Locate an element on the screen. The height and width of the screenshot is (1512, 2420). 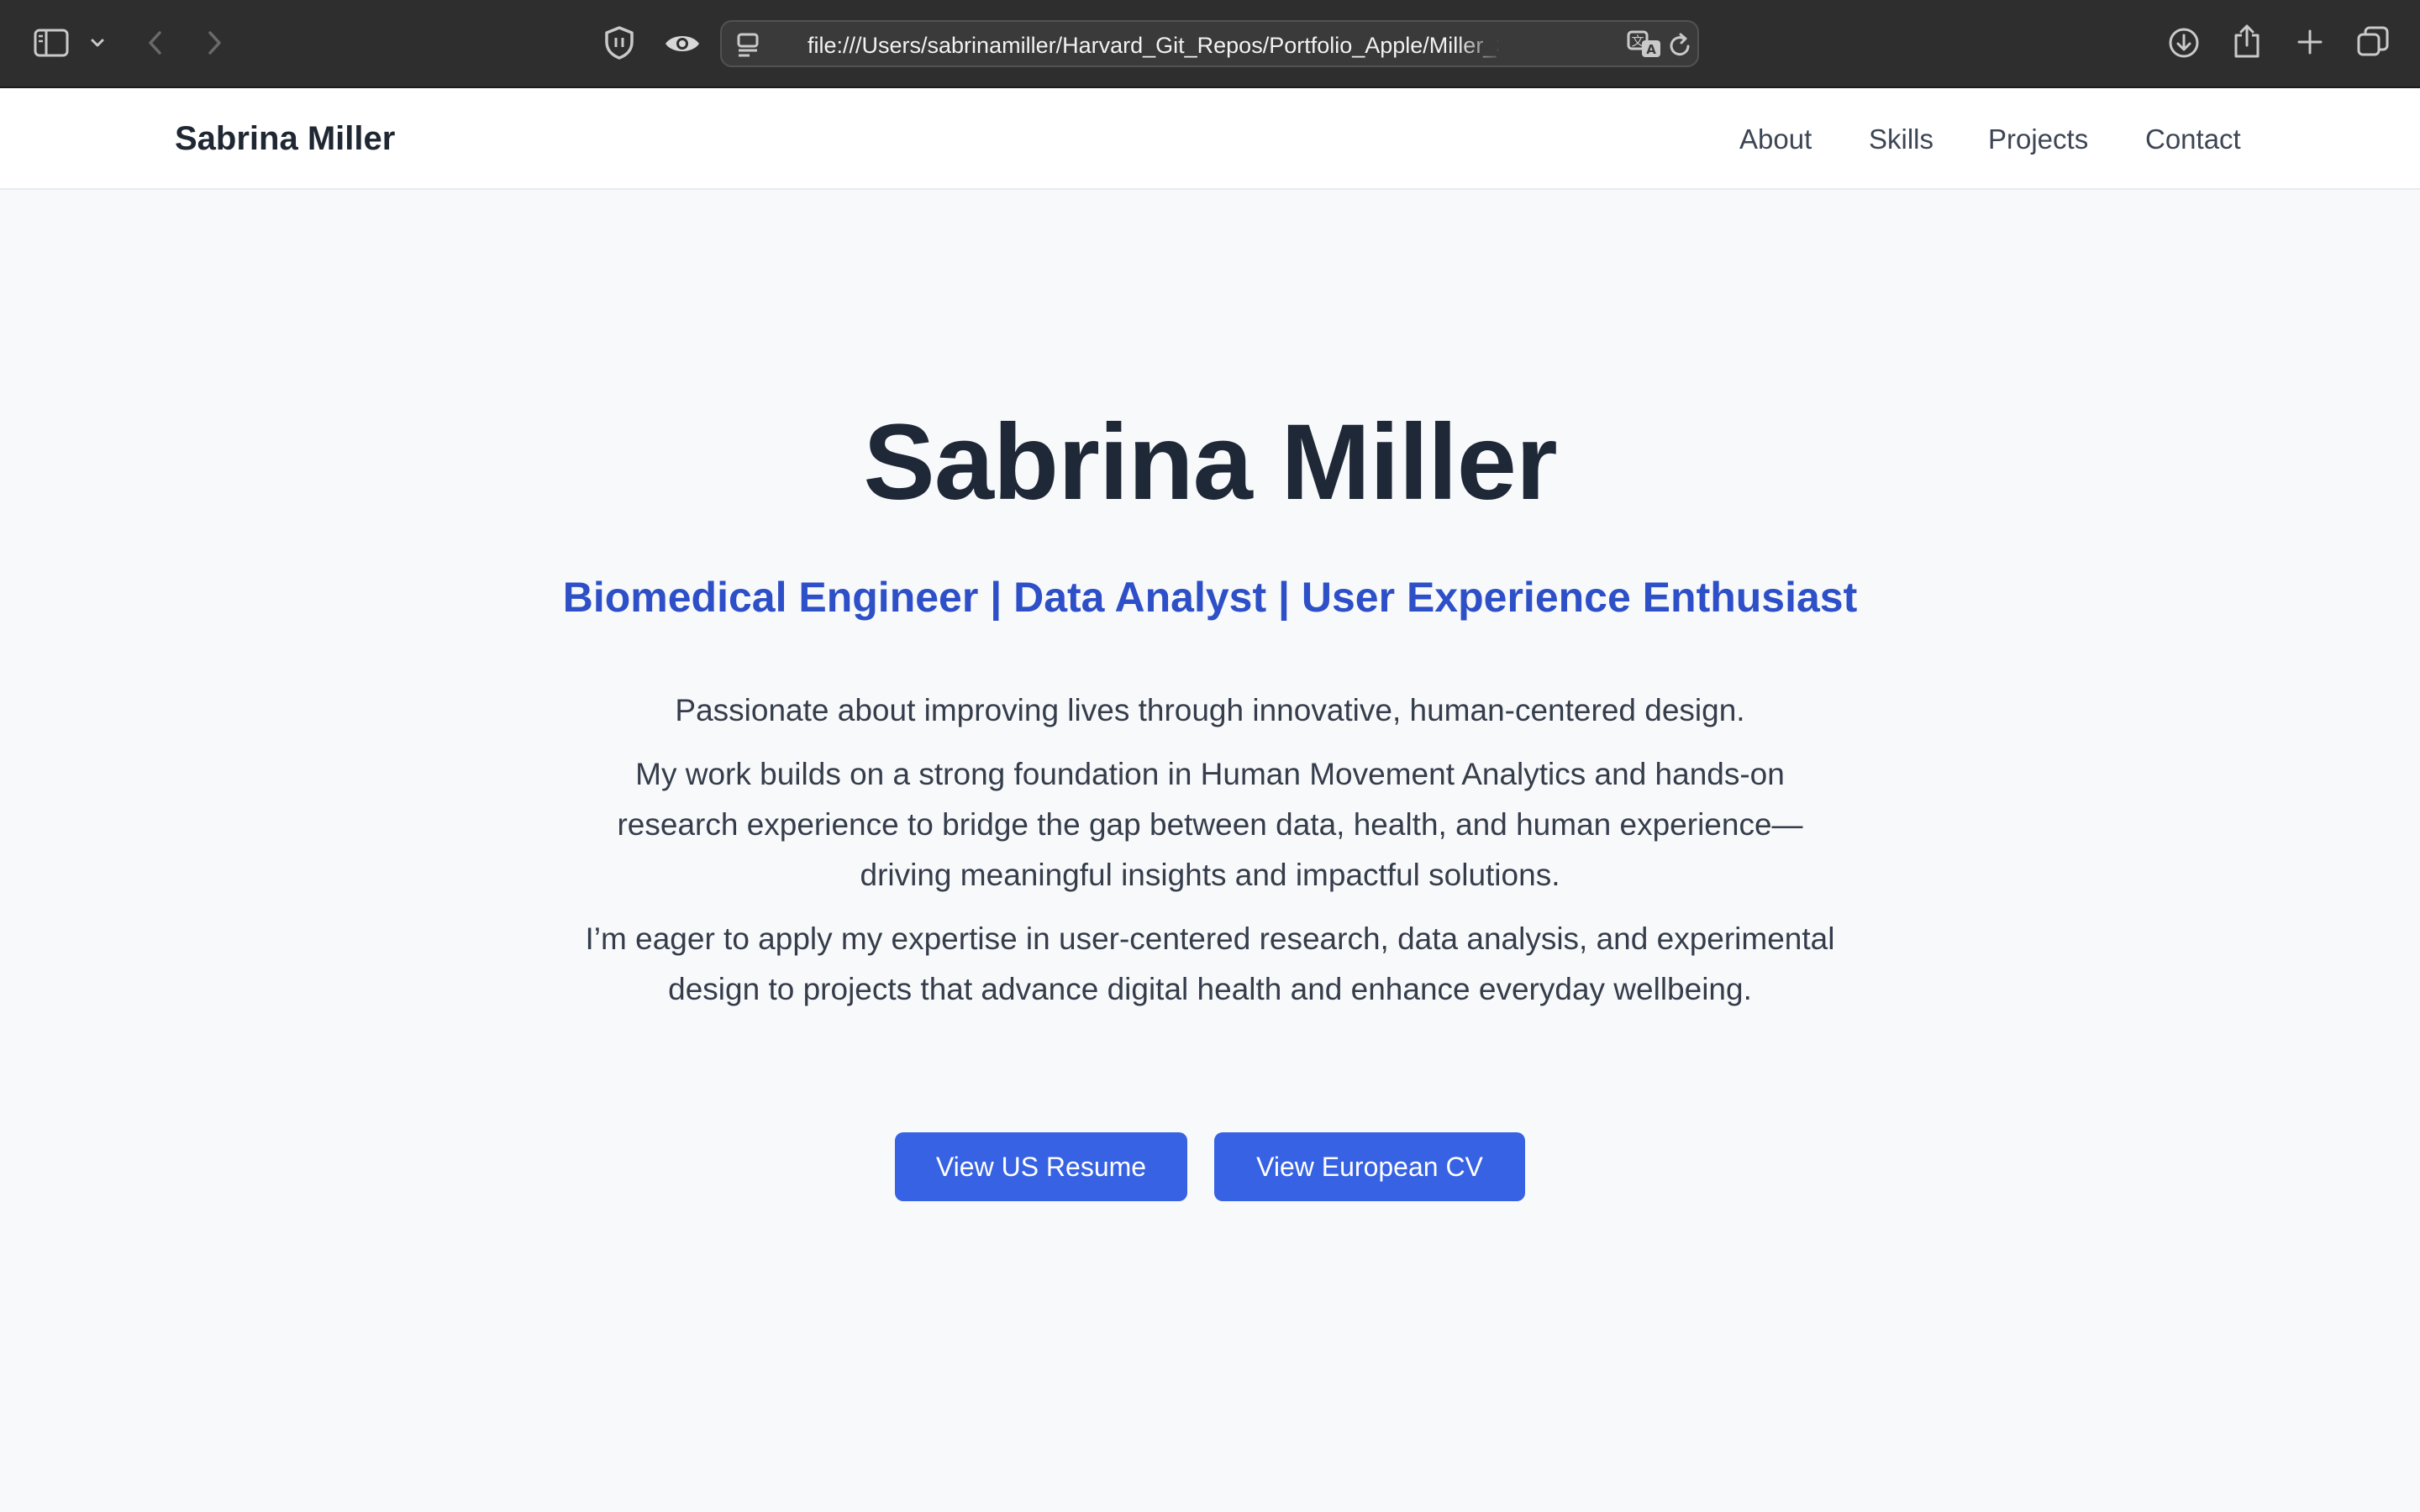
download-icon is located at coordinates (2184, 42).